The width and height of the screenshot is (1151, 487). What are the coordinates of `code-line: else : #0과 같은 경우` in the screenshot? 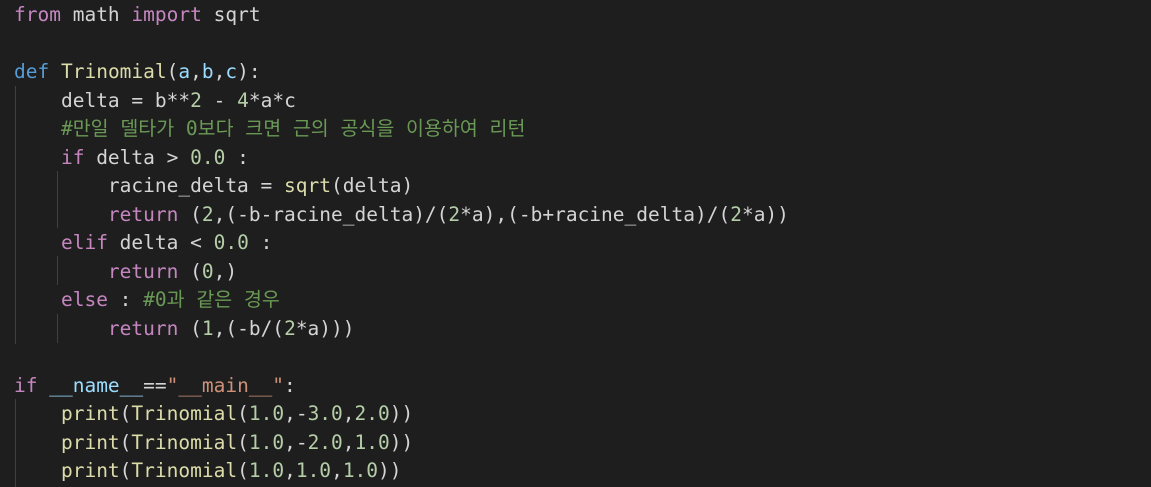 It's located at (147, 300).